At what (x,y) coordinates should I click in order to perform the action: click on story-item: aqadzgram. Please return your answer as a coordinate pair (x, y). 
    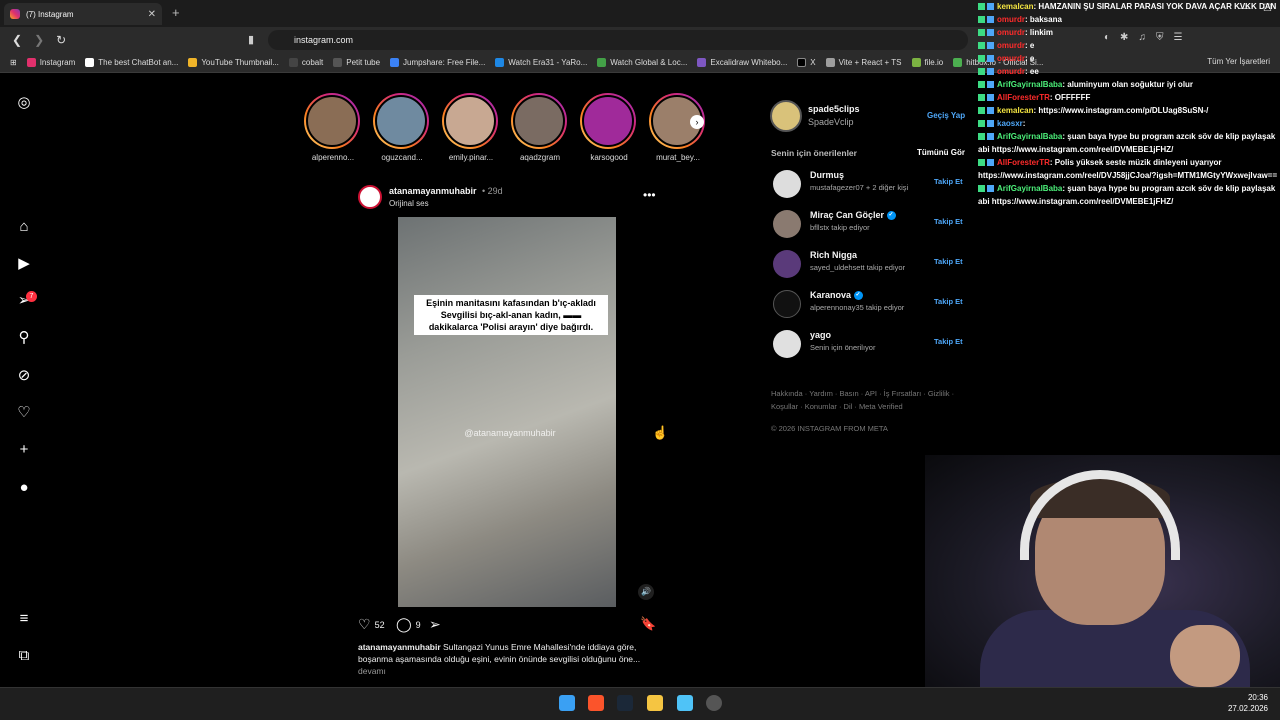
    Looking at the image, I should click on (540, 127).